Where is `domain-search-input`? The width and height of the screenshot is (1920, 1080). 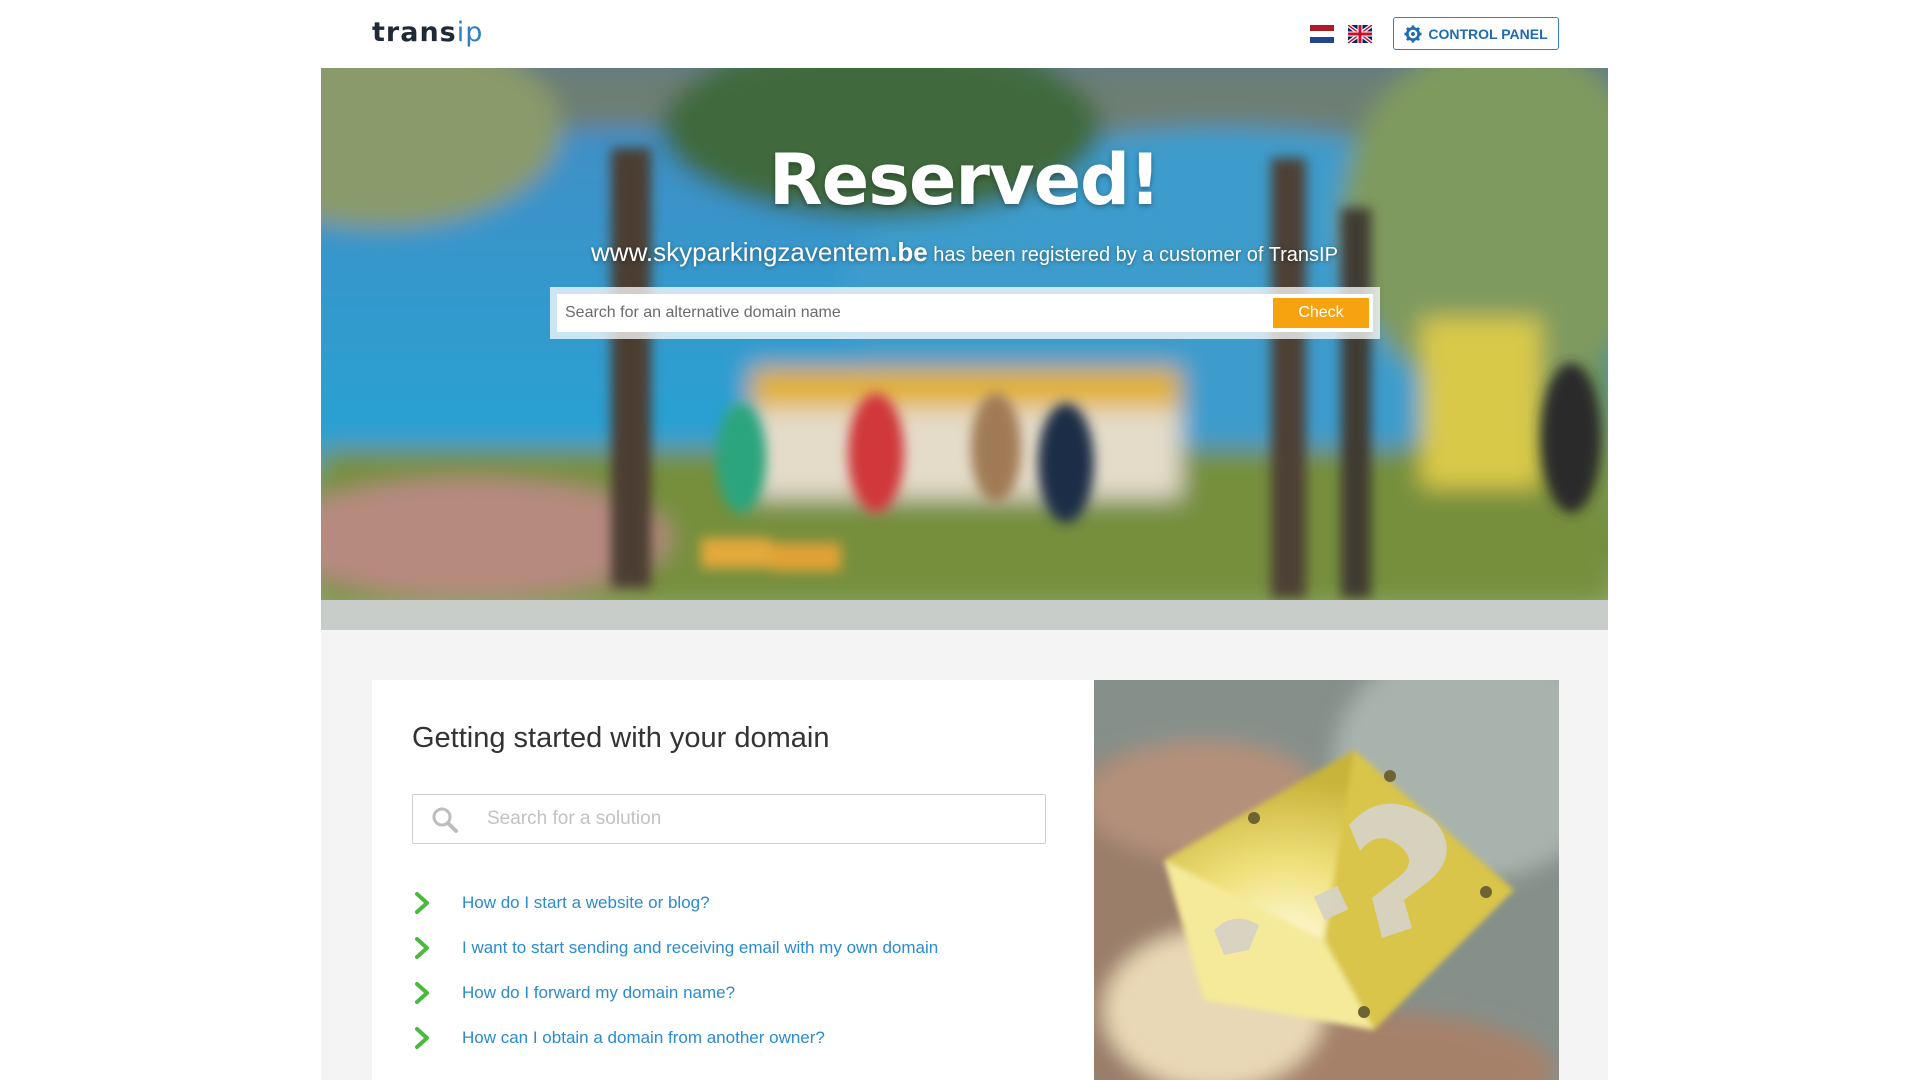 domain-search-input is located at coordinates (909, 313).